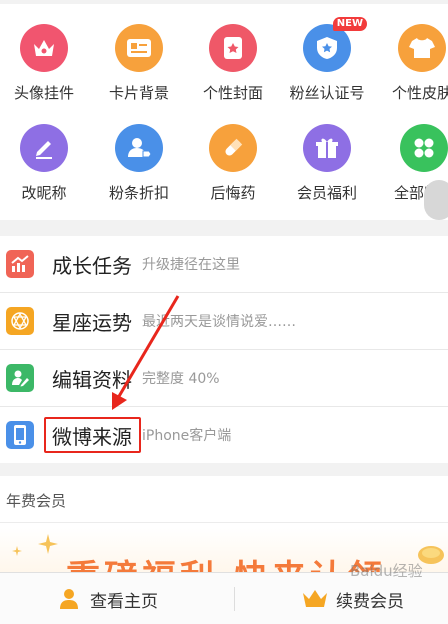  What do you see at coordinates (386, 571) in the screenshot?
I see `watermark: Baidu经验` at bounding box center [386, 571].